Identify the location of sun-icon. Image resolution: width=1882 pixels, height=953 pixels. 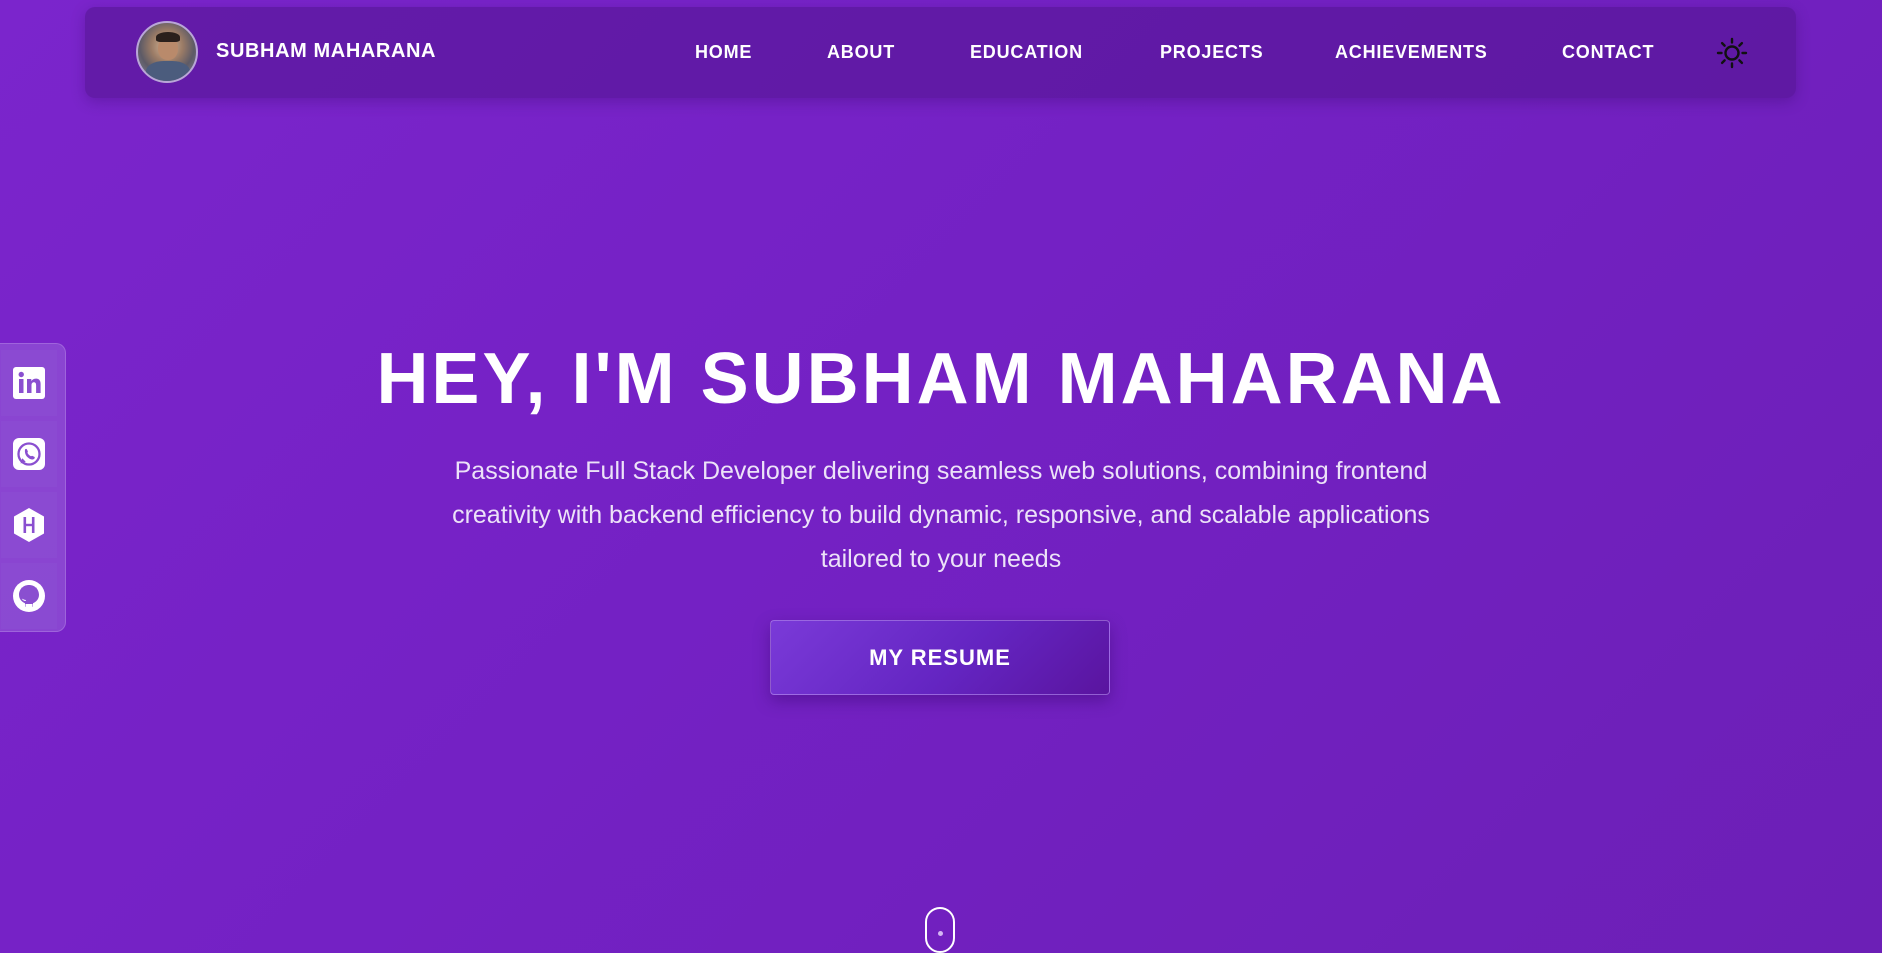
(1732, 53).